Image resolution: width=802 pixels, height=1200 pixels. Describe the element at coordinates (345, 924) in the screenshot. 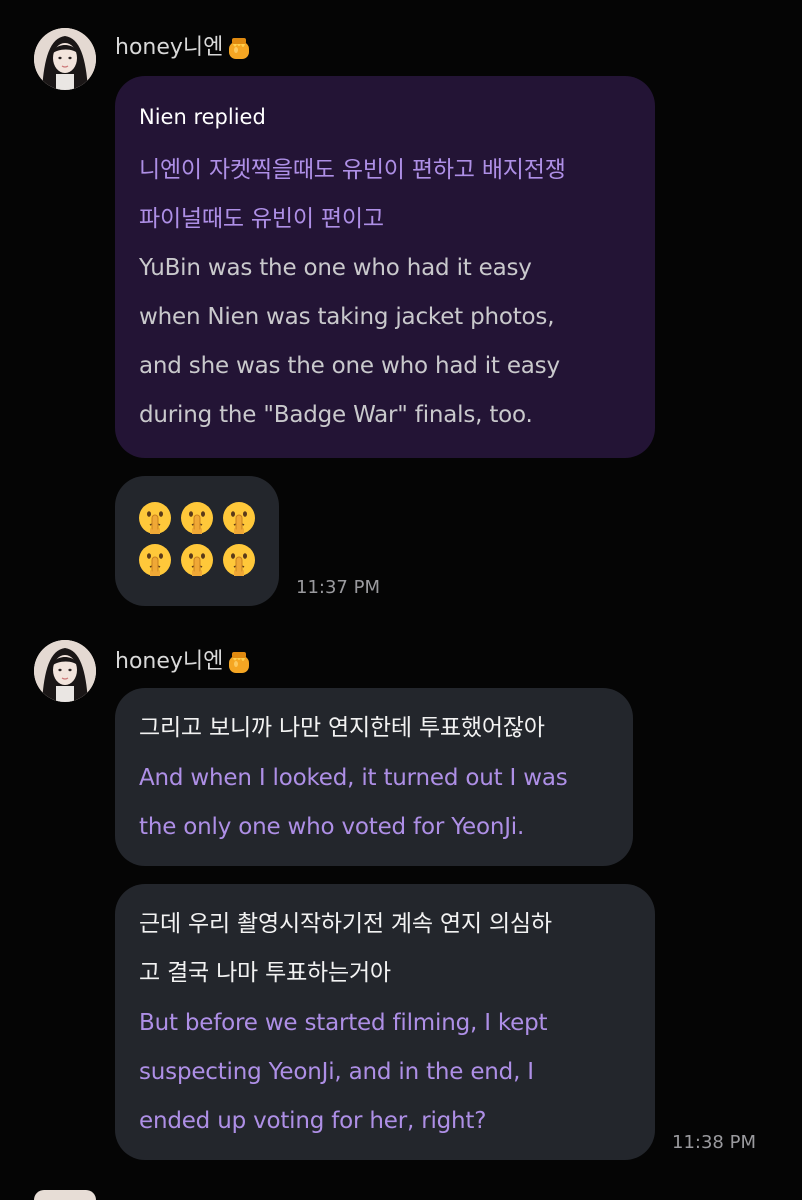

I see `message-korean-line: 근데 우리 촬영시작하기전 계속 연지 의심하` at that location.